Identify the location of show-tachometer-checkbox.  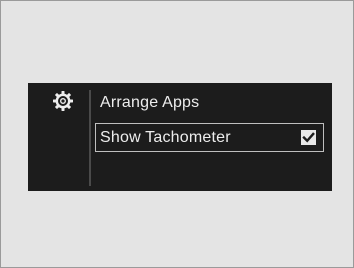
(308, 137).